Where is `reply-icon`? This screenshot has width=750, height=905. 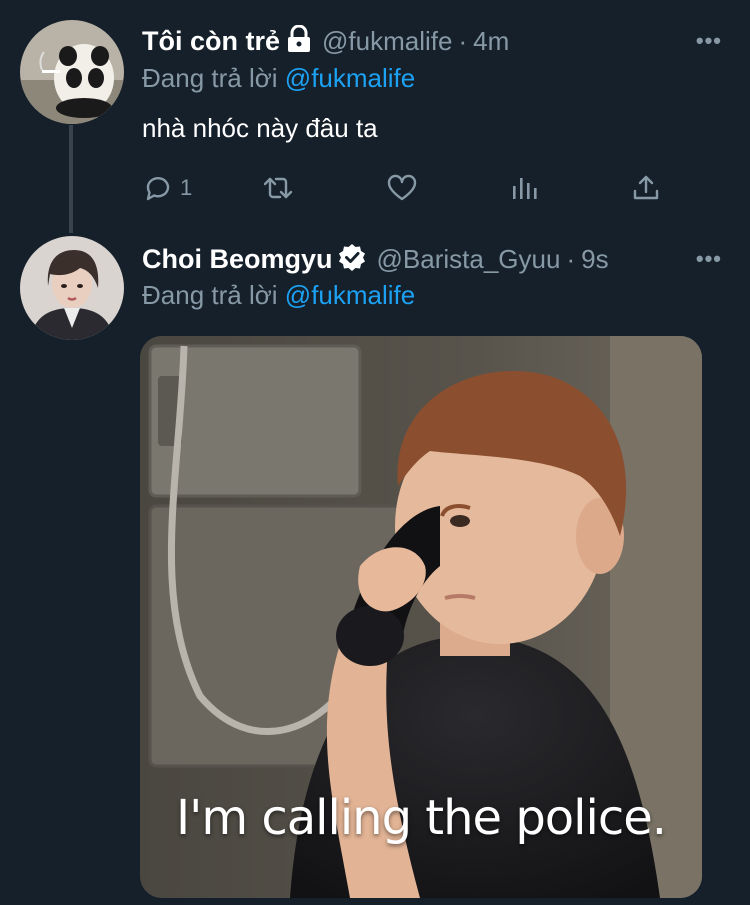 reply-icon is located at coordinates (158, 189).